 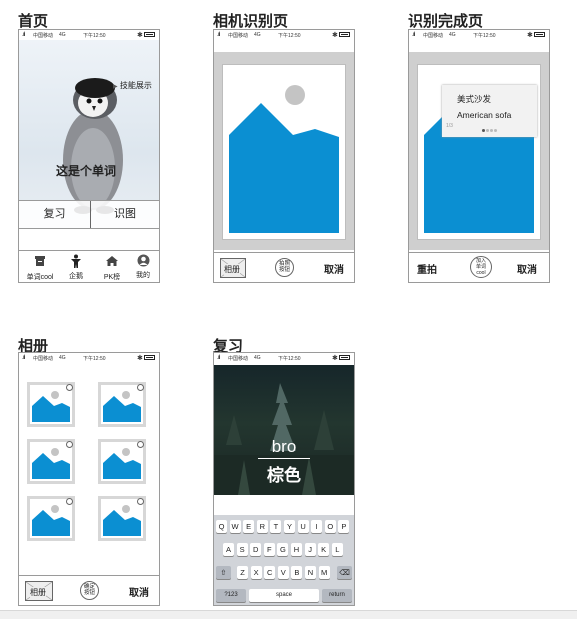 I want to click on image-placeholder, so click(x=284, y=152).